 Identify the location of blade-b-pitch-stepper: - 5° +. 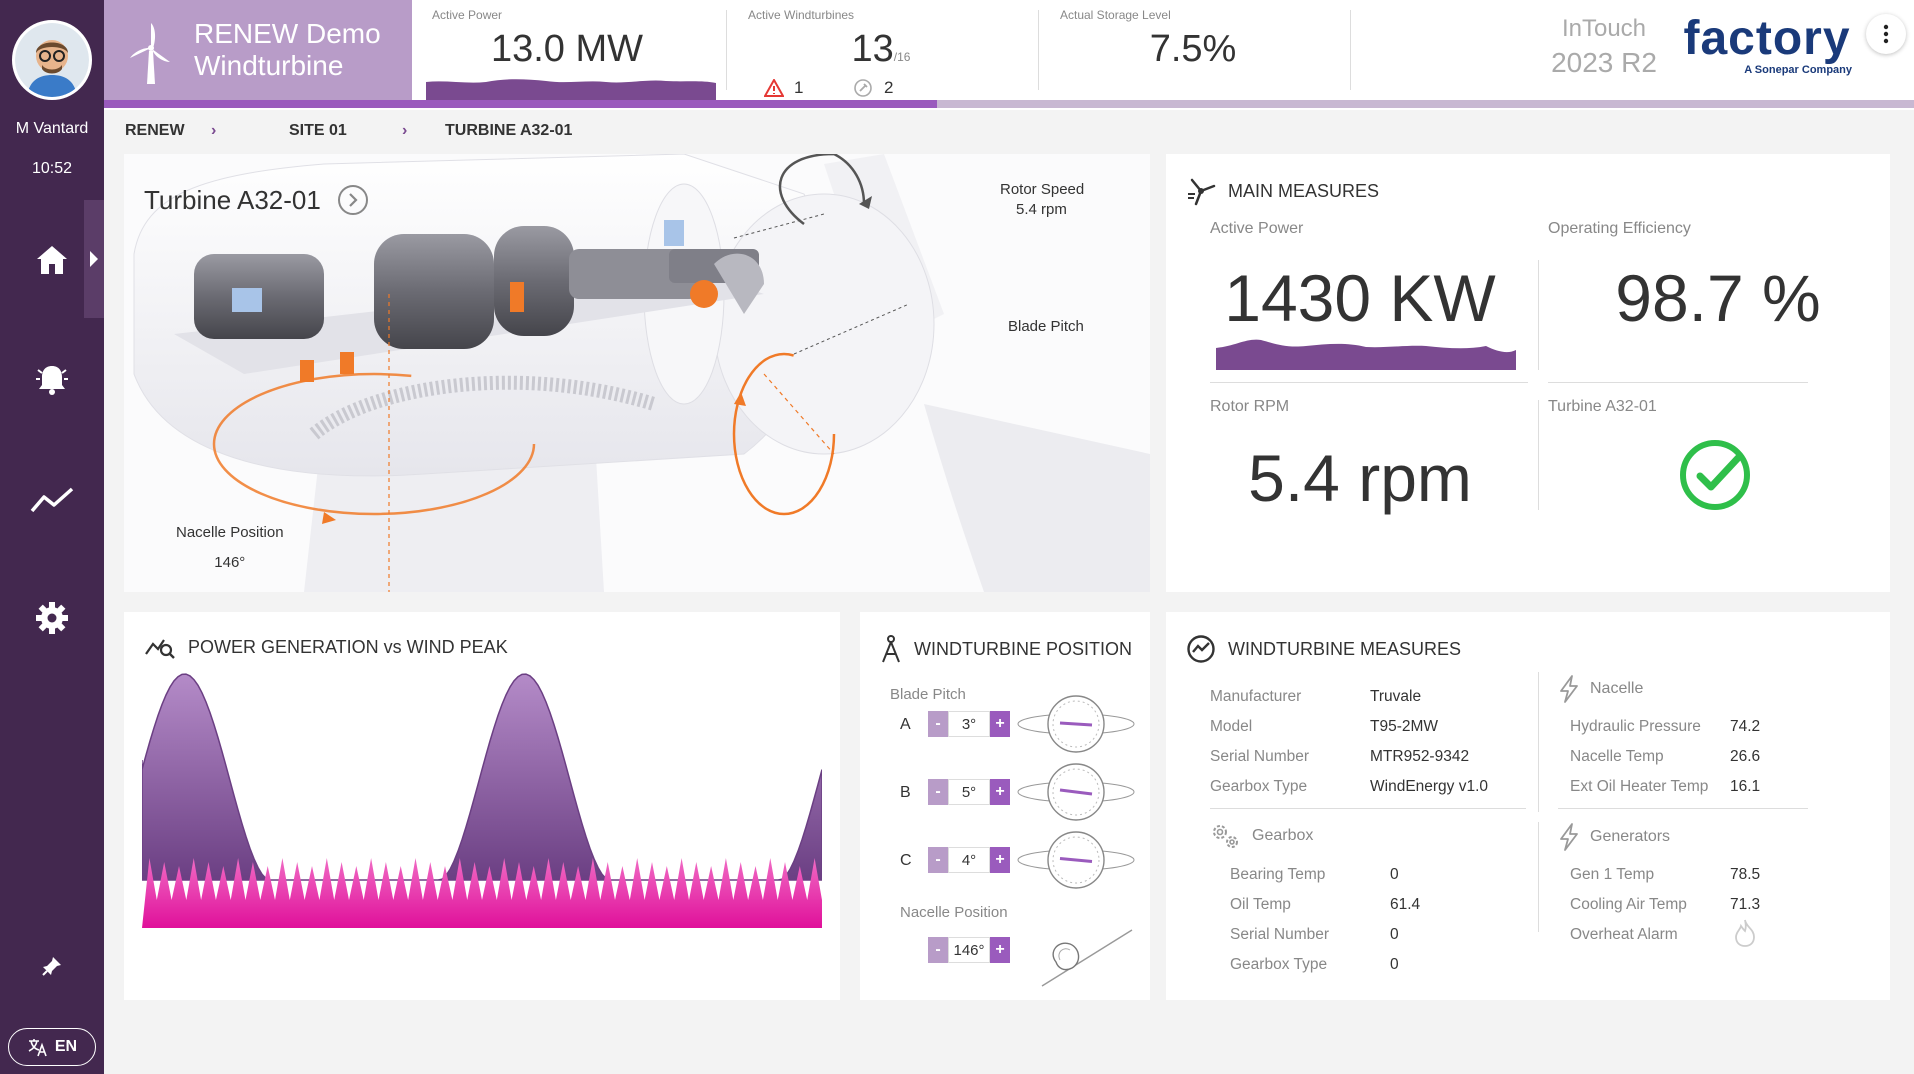
(969, 792).